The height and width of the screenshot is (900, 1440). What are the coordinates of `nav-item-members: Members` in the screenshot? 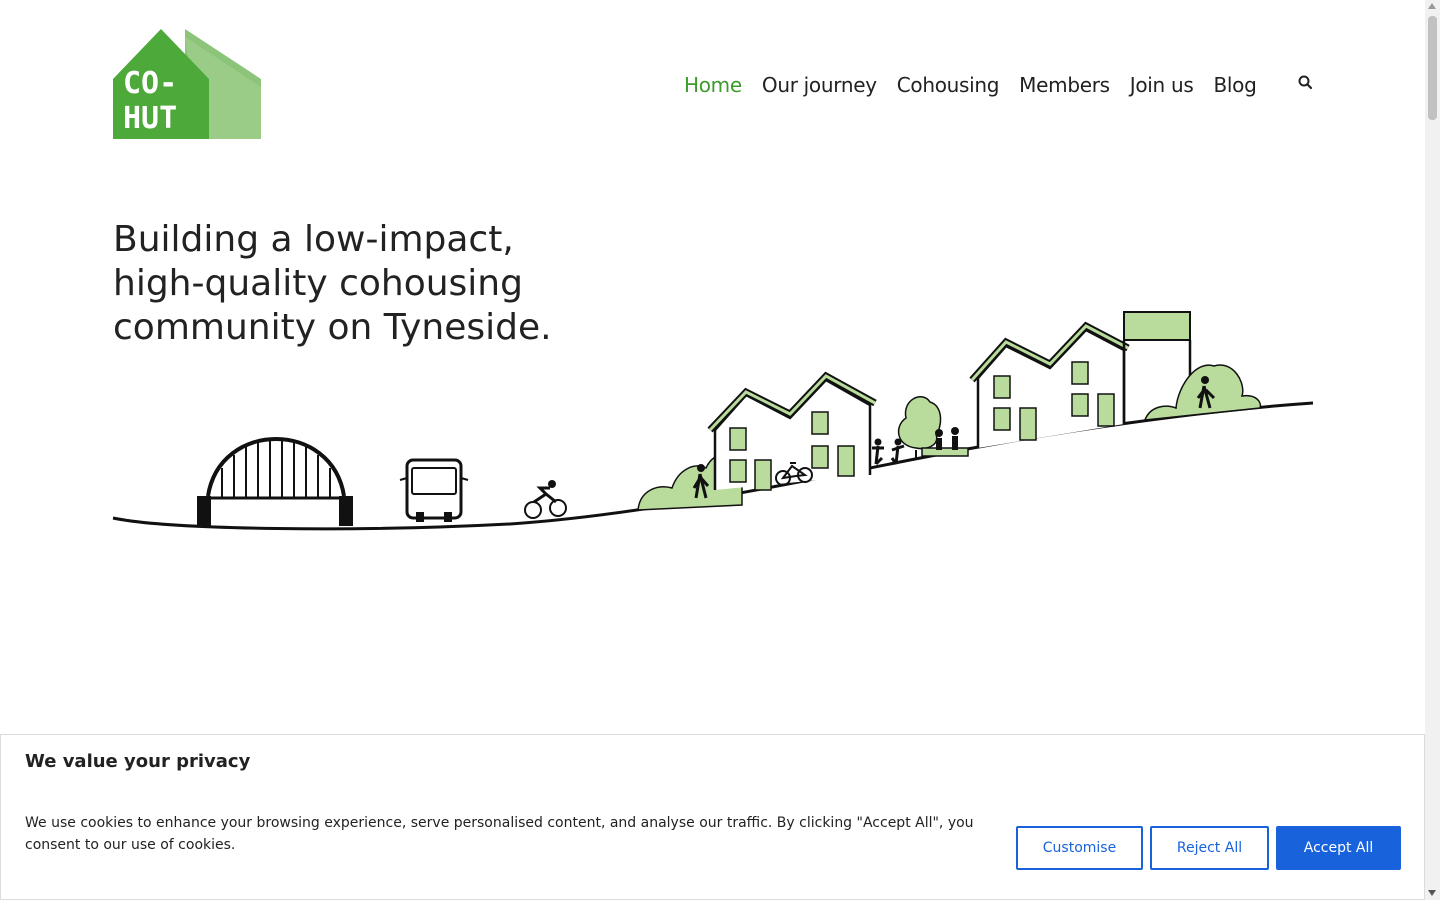 It's located at (1064, 85).